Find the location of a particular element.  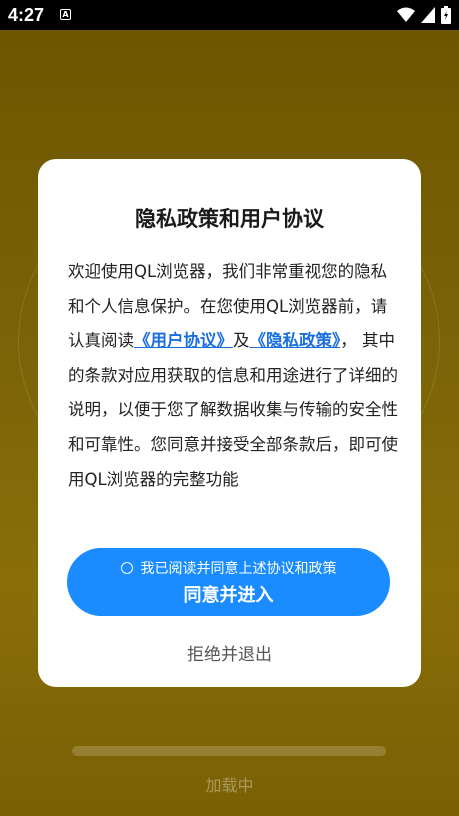

status-icons is located at coordinates (424, 15).